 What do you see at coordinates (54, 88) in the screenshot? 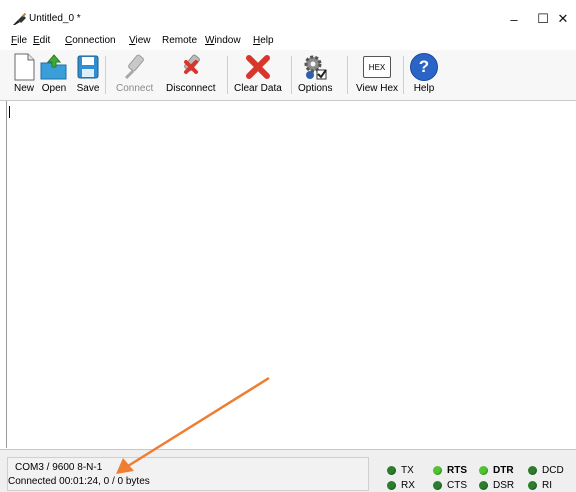
I see `open-label: Open` at bounding box center [54, 88].